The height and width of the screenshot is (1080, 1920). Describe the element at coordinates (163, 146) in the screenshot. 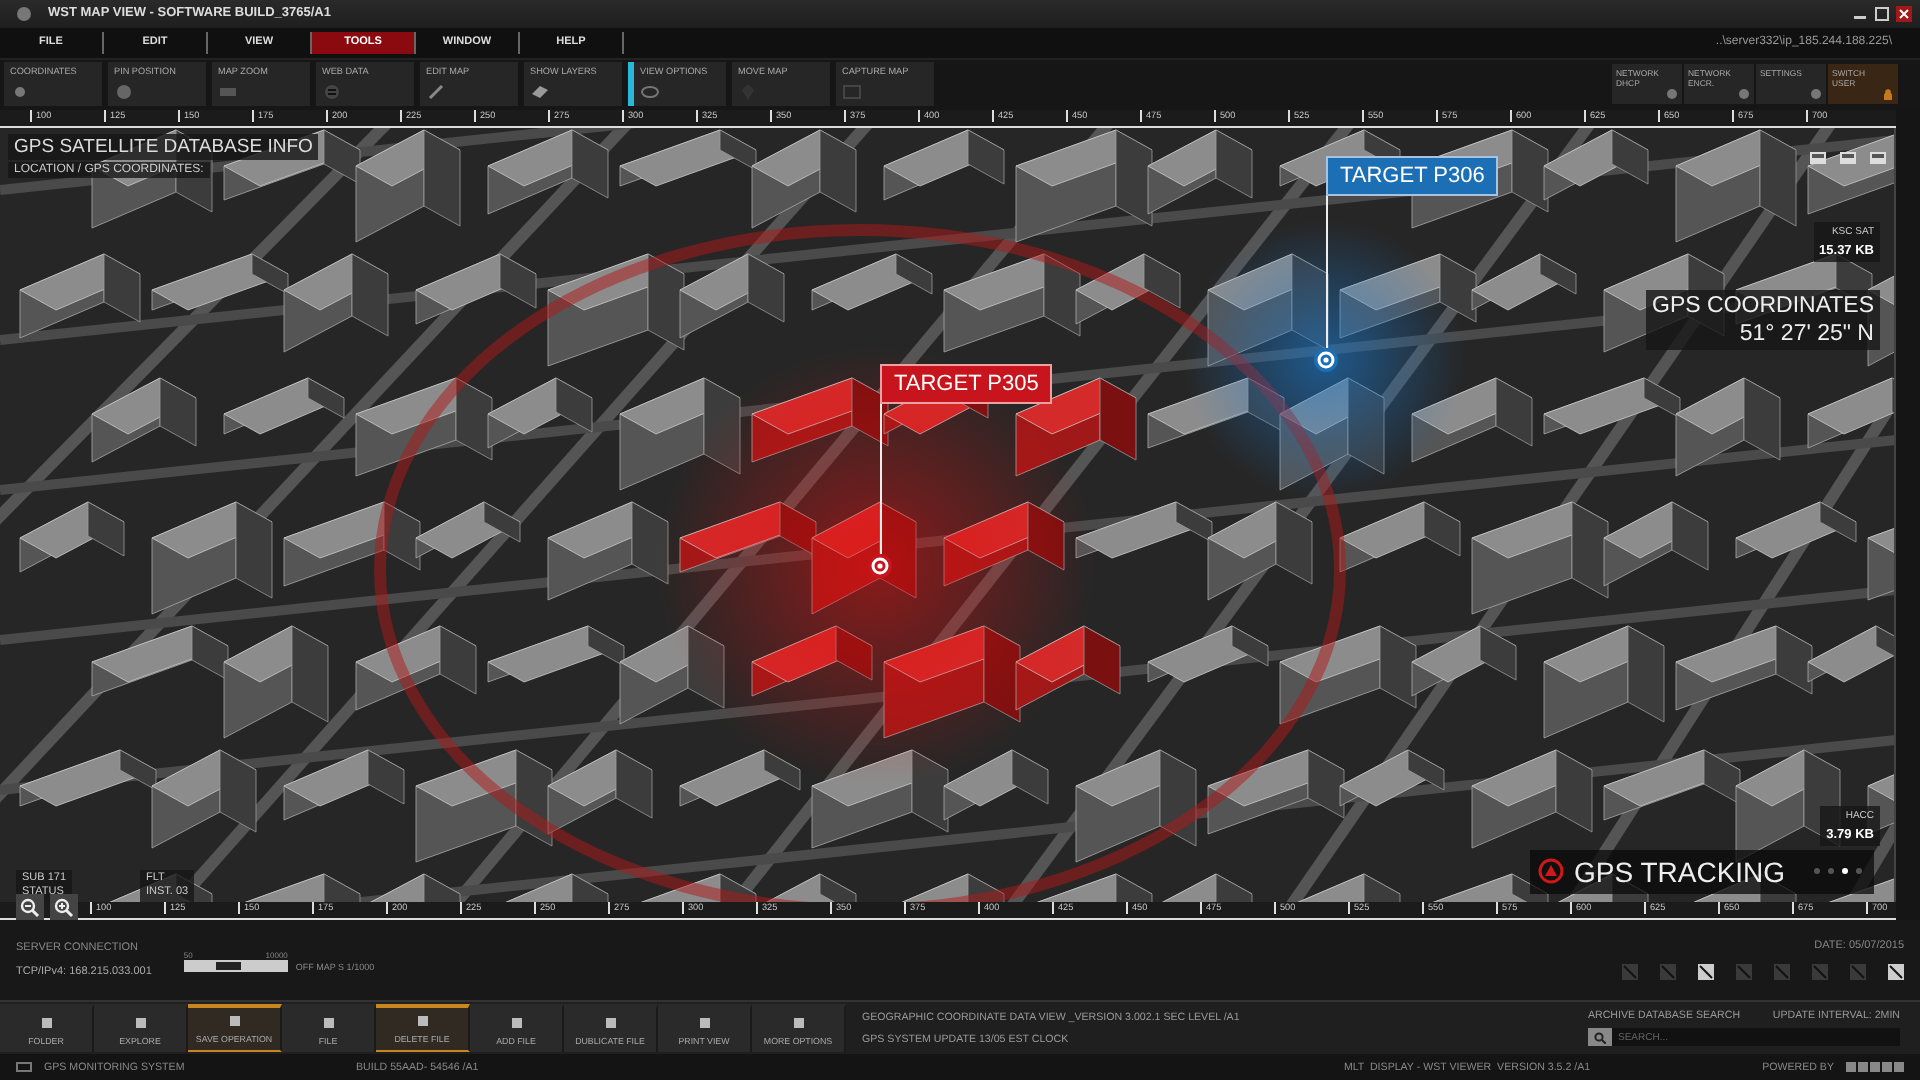

I see `panel-title: GPS SATELLITE DATABASE INFO` at that location.